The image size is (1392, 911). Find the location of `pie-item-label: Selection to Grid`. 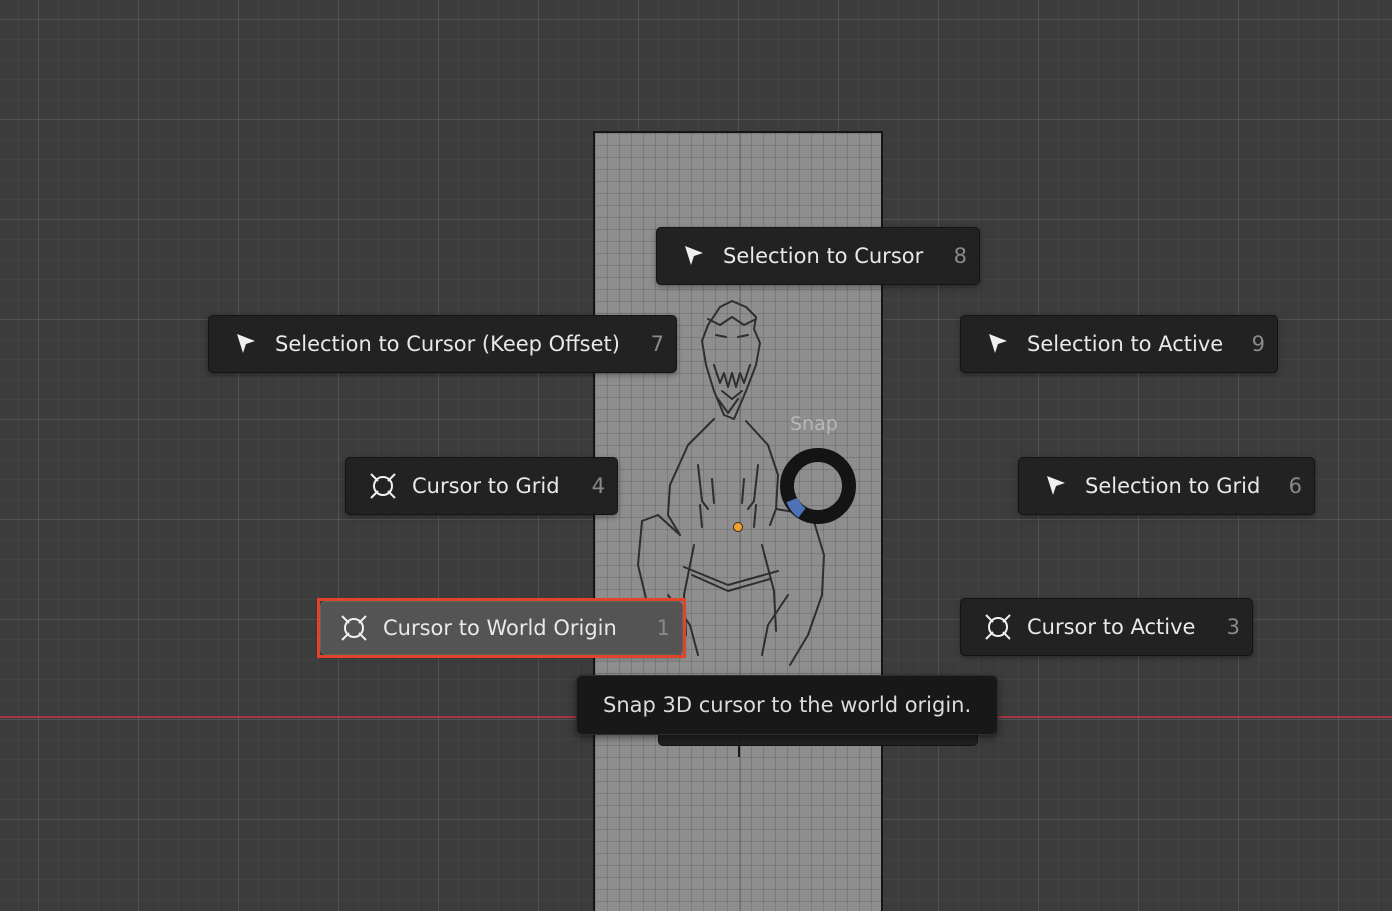

pie-item-label: Selection to Grid is located at coordinates (1173, 486).